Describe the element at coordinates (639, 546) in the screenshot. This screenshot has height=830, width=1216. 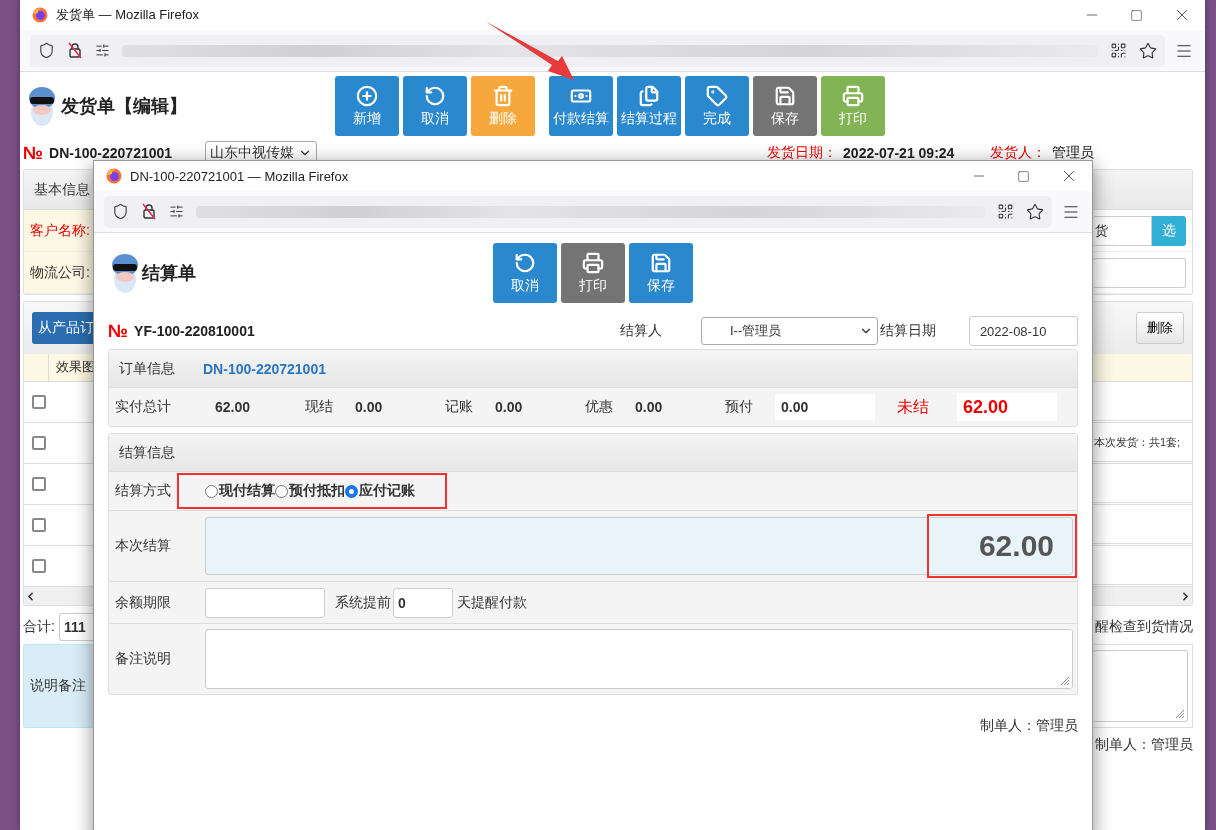
I see `amount-field: 62.00` at that location.